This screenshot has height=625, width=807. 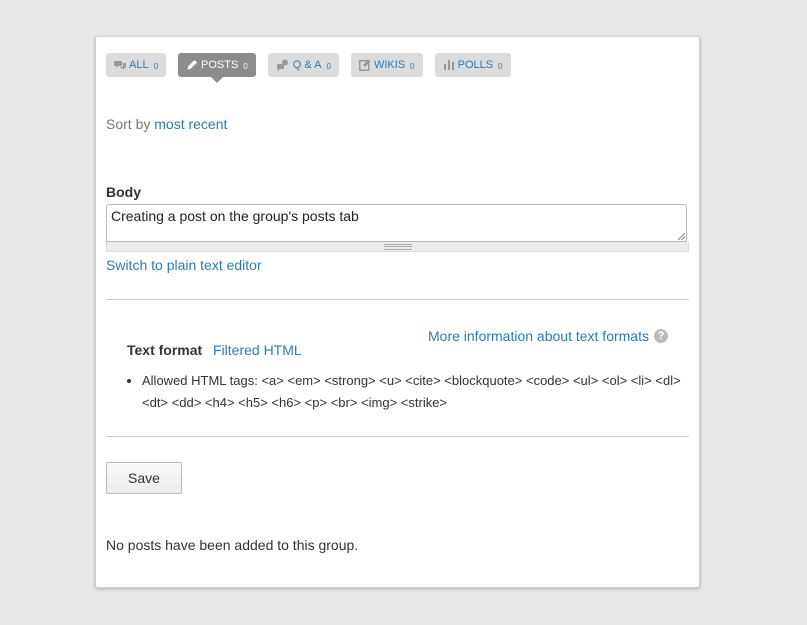 I want to click on body-editor: Creating a post on the group's posts tab, so click(x=396, y=223).